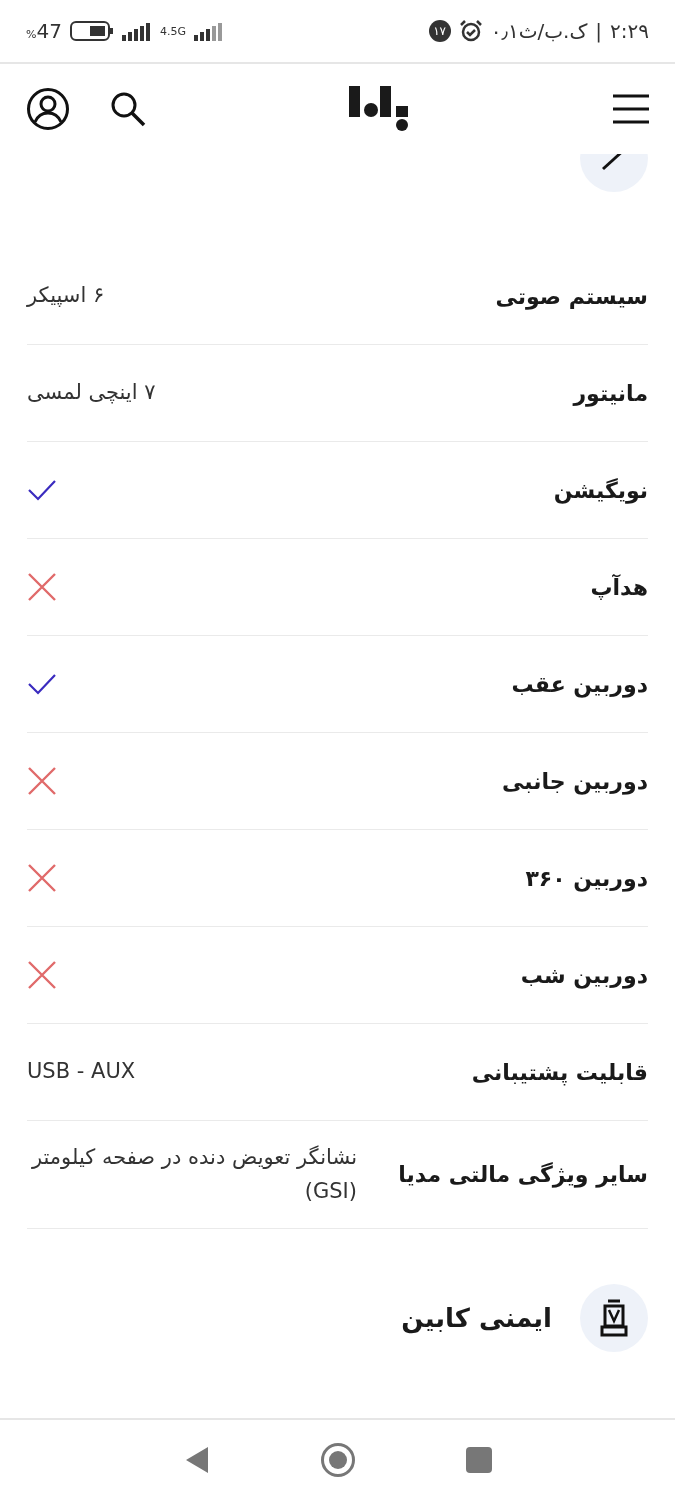 The height and width of the screenshot is (1500, 675). Describe the element at coordinates (523, 1175) in the screenshot. I see `spec-label: سایر ویژگی مالتی مدیا` at that location.